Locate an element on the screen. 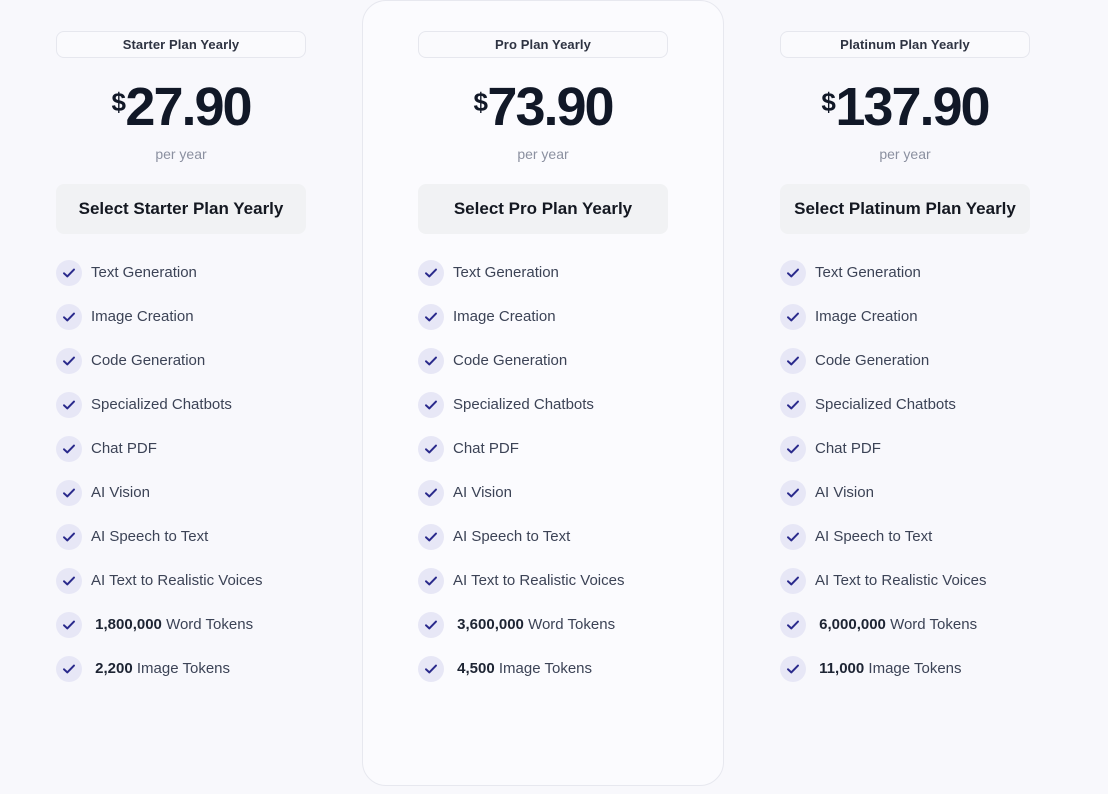 Image resolution: width=1108 pixels, height=794 pixels. price-block-platinum: $137.90 per year is located at coordinates (905, 121).